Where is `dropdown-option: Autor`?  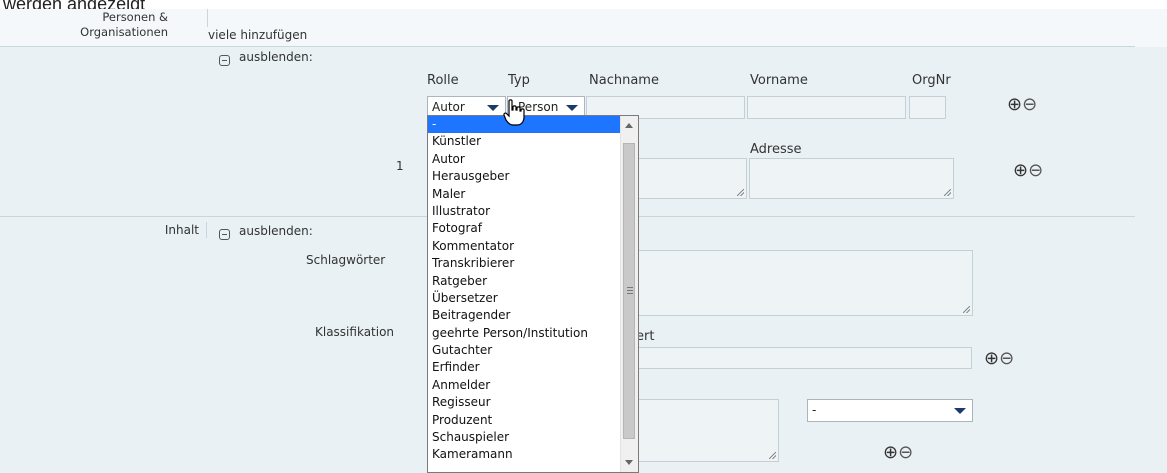 dropdown-option: Autor is located at coordinates (533, 159).